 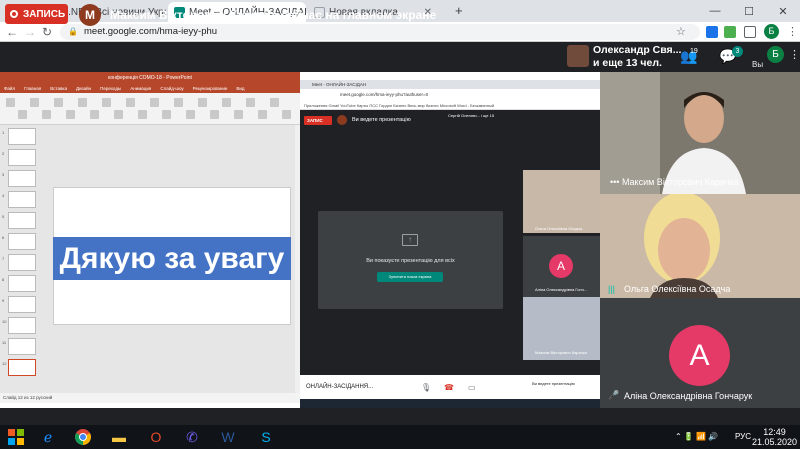 What do you see at coordinates (783, 11) in the screenshot?
I see `close-window-icon: ✕` at bounding box center [783, 11].